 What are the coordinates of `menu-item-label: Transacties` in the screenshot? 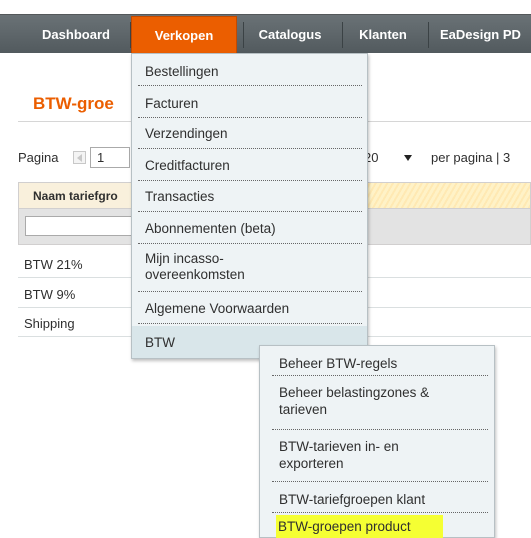 It's located at (180, 196).